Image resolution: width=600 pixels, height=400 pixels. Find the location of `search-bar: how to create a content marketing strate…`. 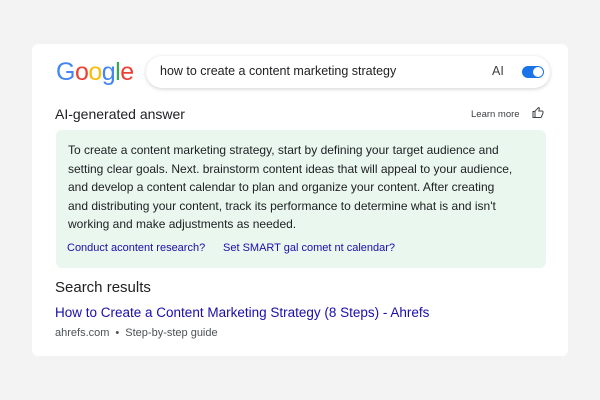

search-bar: how to create a content marketing strate… is located at coordinates (348, 72).